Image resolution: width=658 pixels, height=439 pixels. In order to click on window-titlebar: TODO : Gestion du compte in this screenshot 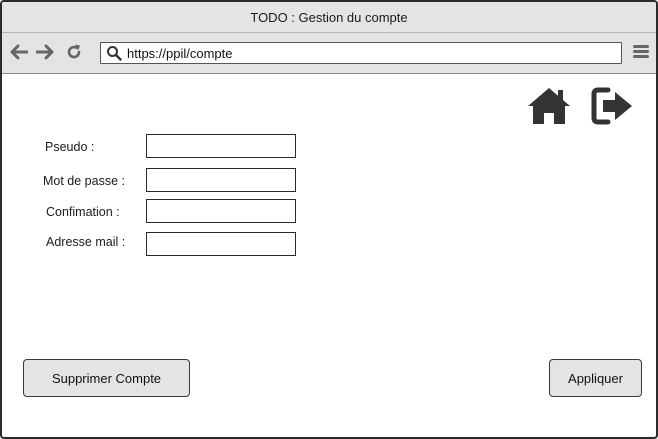, I will do `click(329, 17)`.